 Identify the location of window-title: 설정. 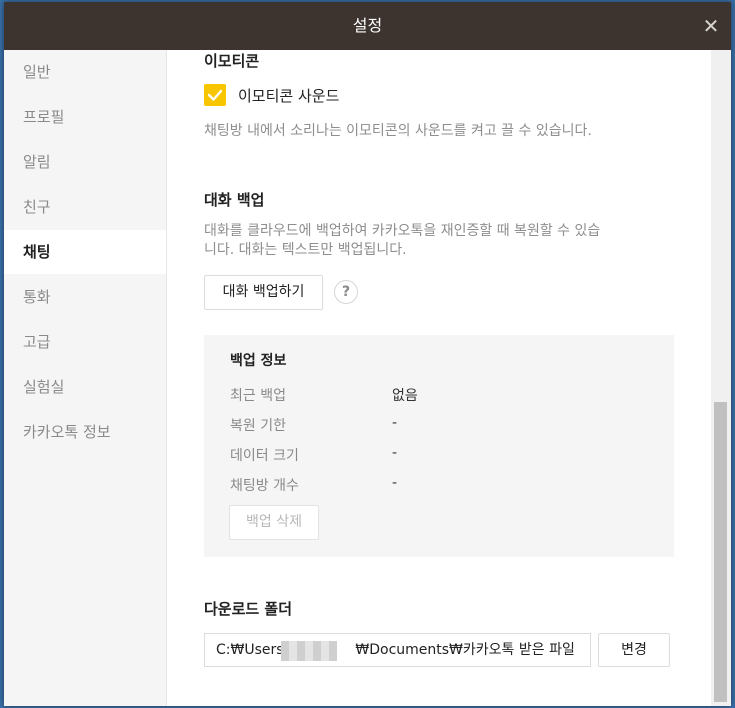
(367, 25).